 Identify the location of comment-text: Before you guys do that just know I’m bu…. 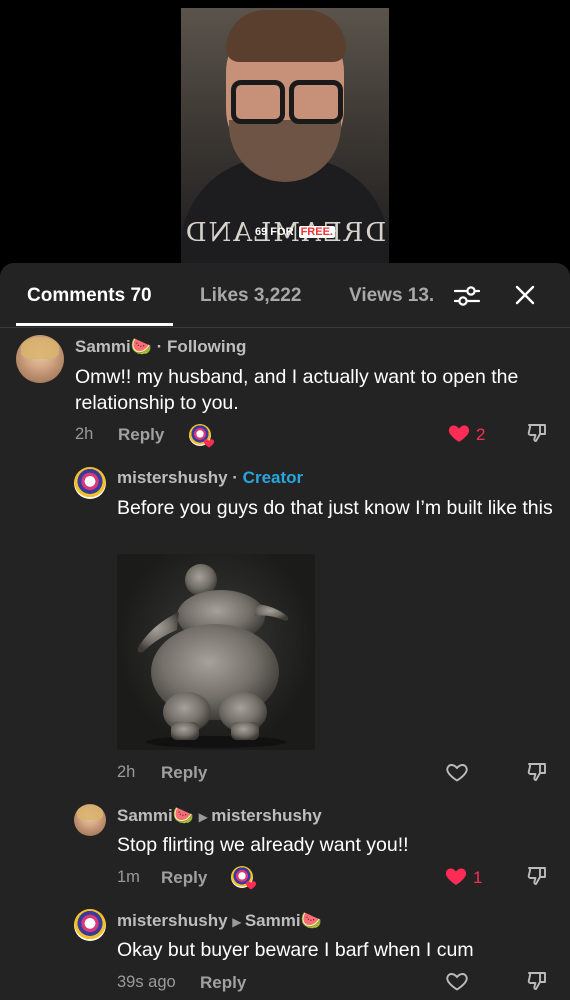
(335, 508).